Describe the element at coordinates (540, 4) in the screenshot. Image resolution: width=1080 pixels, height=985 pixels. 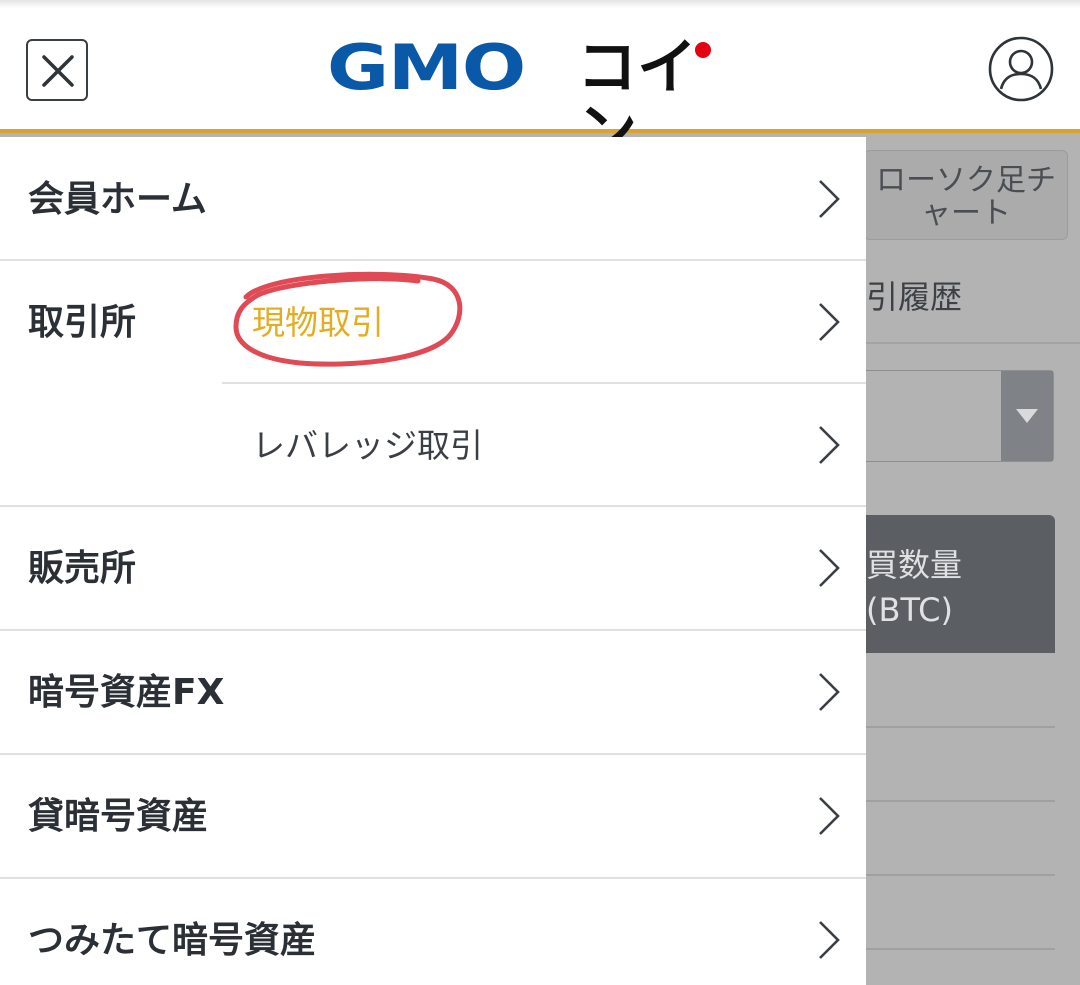
I see `status-shade` at that location.